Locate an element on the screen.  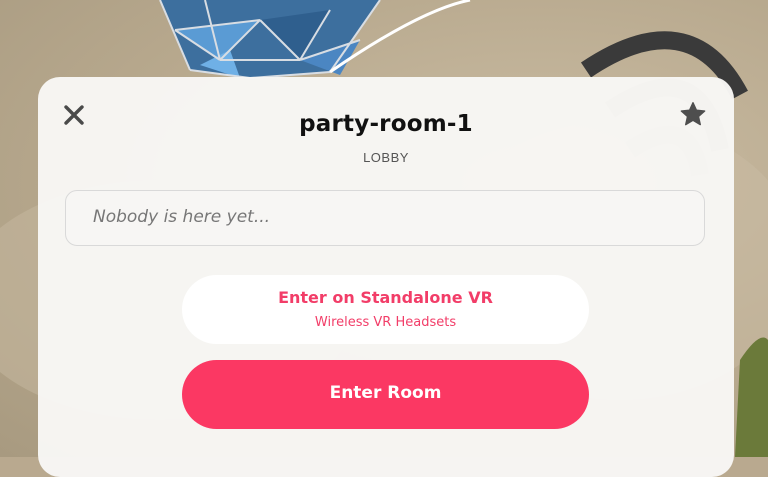
enter-room-button: Enter Room is located at coordinates (385, 394).